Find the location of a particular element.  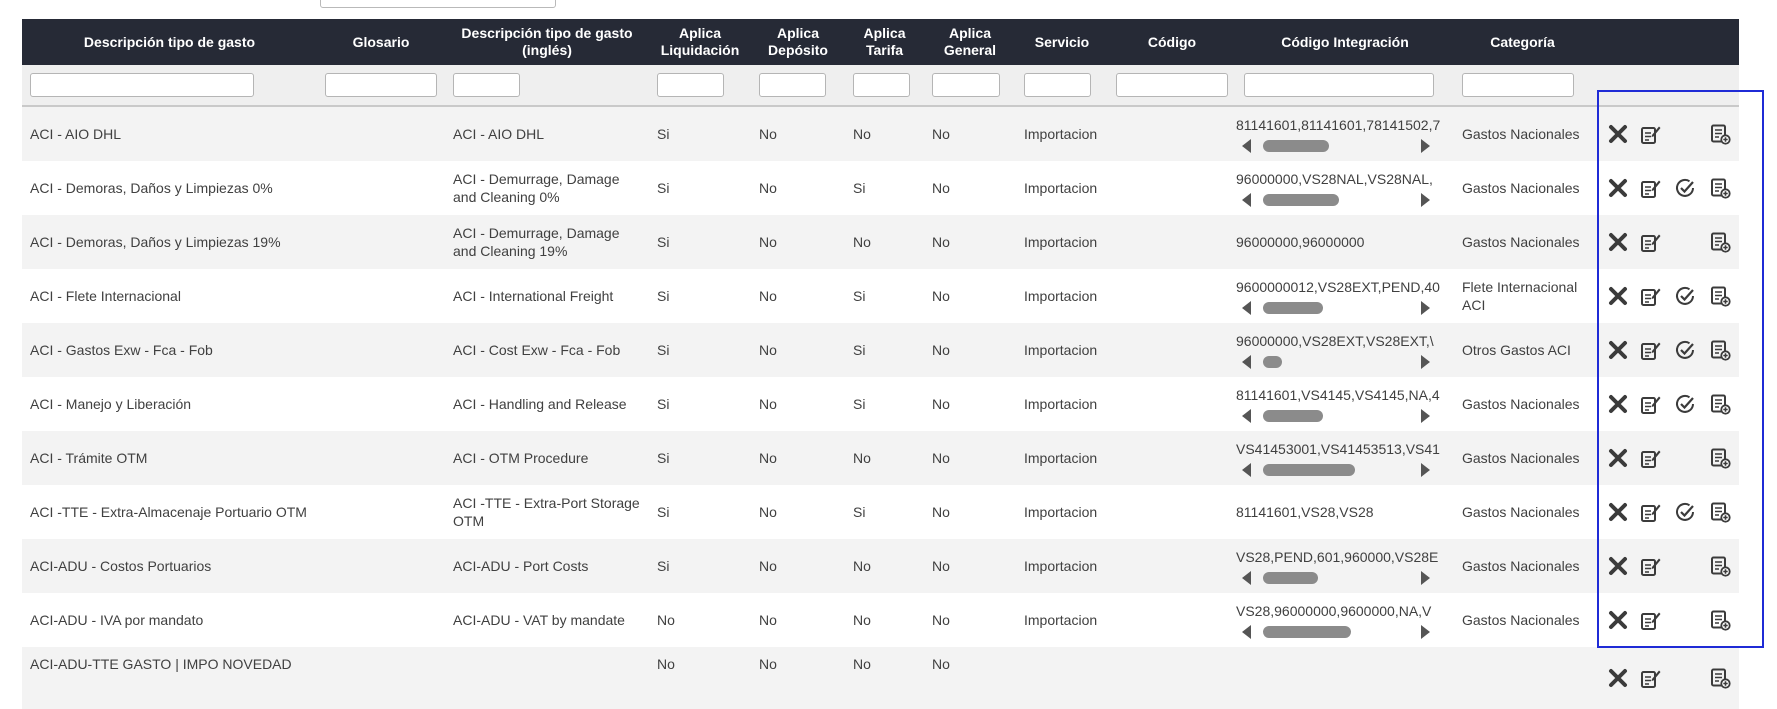

filter-codigo-integracion-input is located at coordinates (1339, 85).